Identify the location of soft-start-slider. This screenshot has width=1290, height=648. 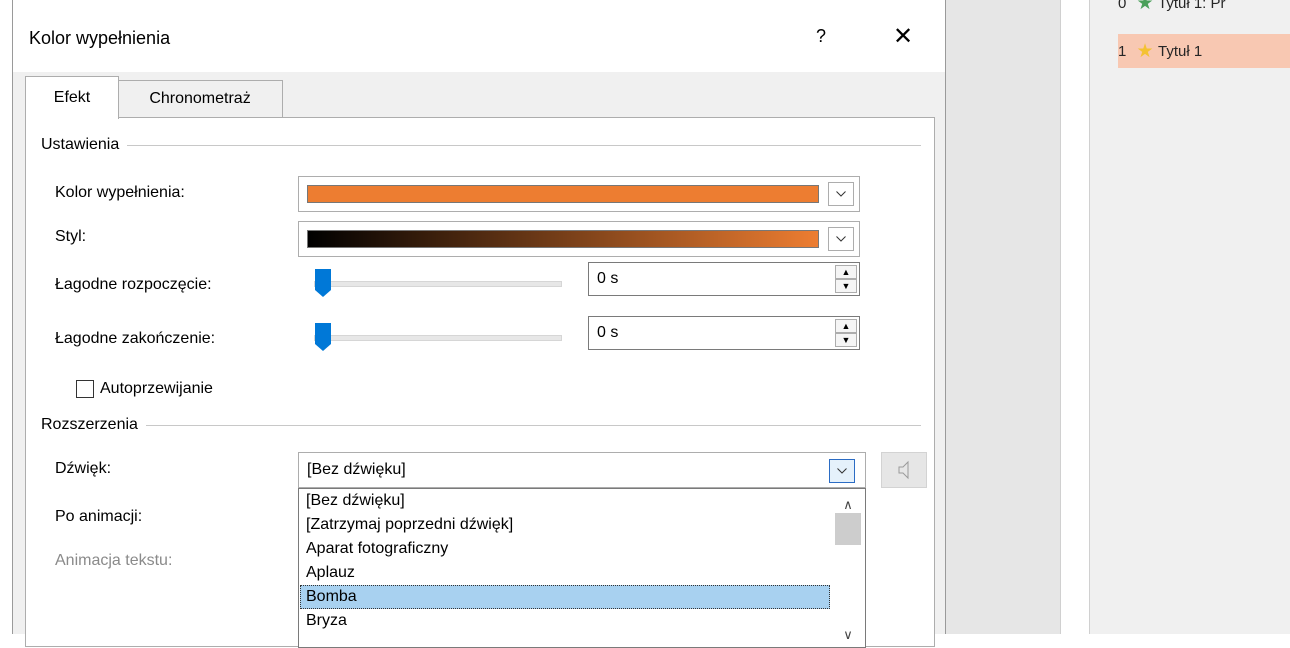
(438, 283).